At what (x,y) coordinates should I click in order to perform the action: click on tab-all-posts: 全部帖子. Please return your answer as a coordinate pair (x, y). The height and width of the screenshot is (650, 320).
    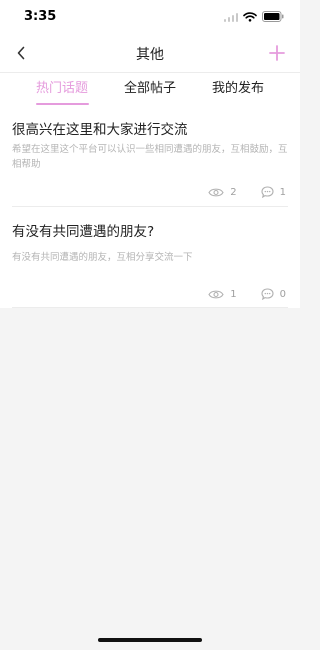
    Looking at the image, I should click on (150, 90).